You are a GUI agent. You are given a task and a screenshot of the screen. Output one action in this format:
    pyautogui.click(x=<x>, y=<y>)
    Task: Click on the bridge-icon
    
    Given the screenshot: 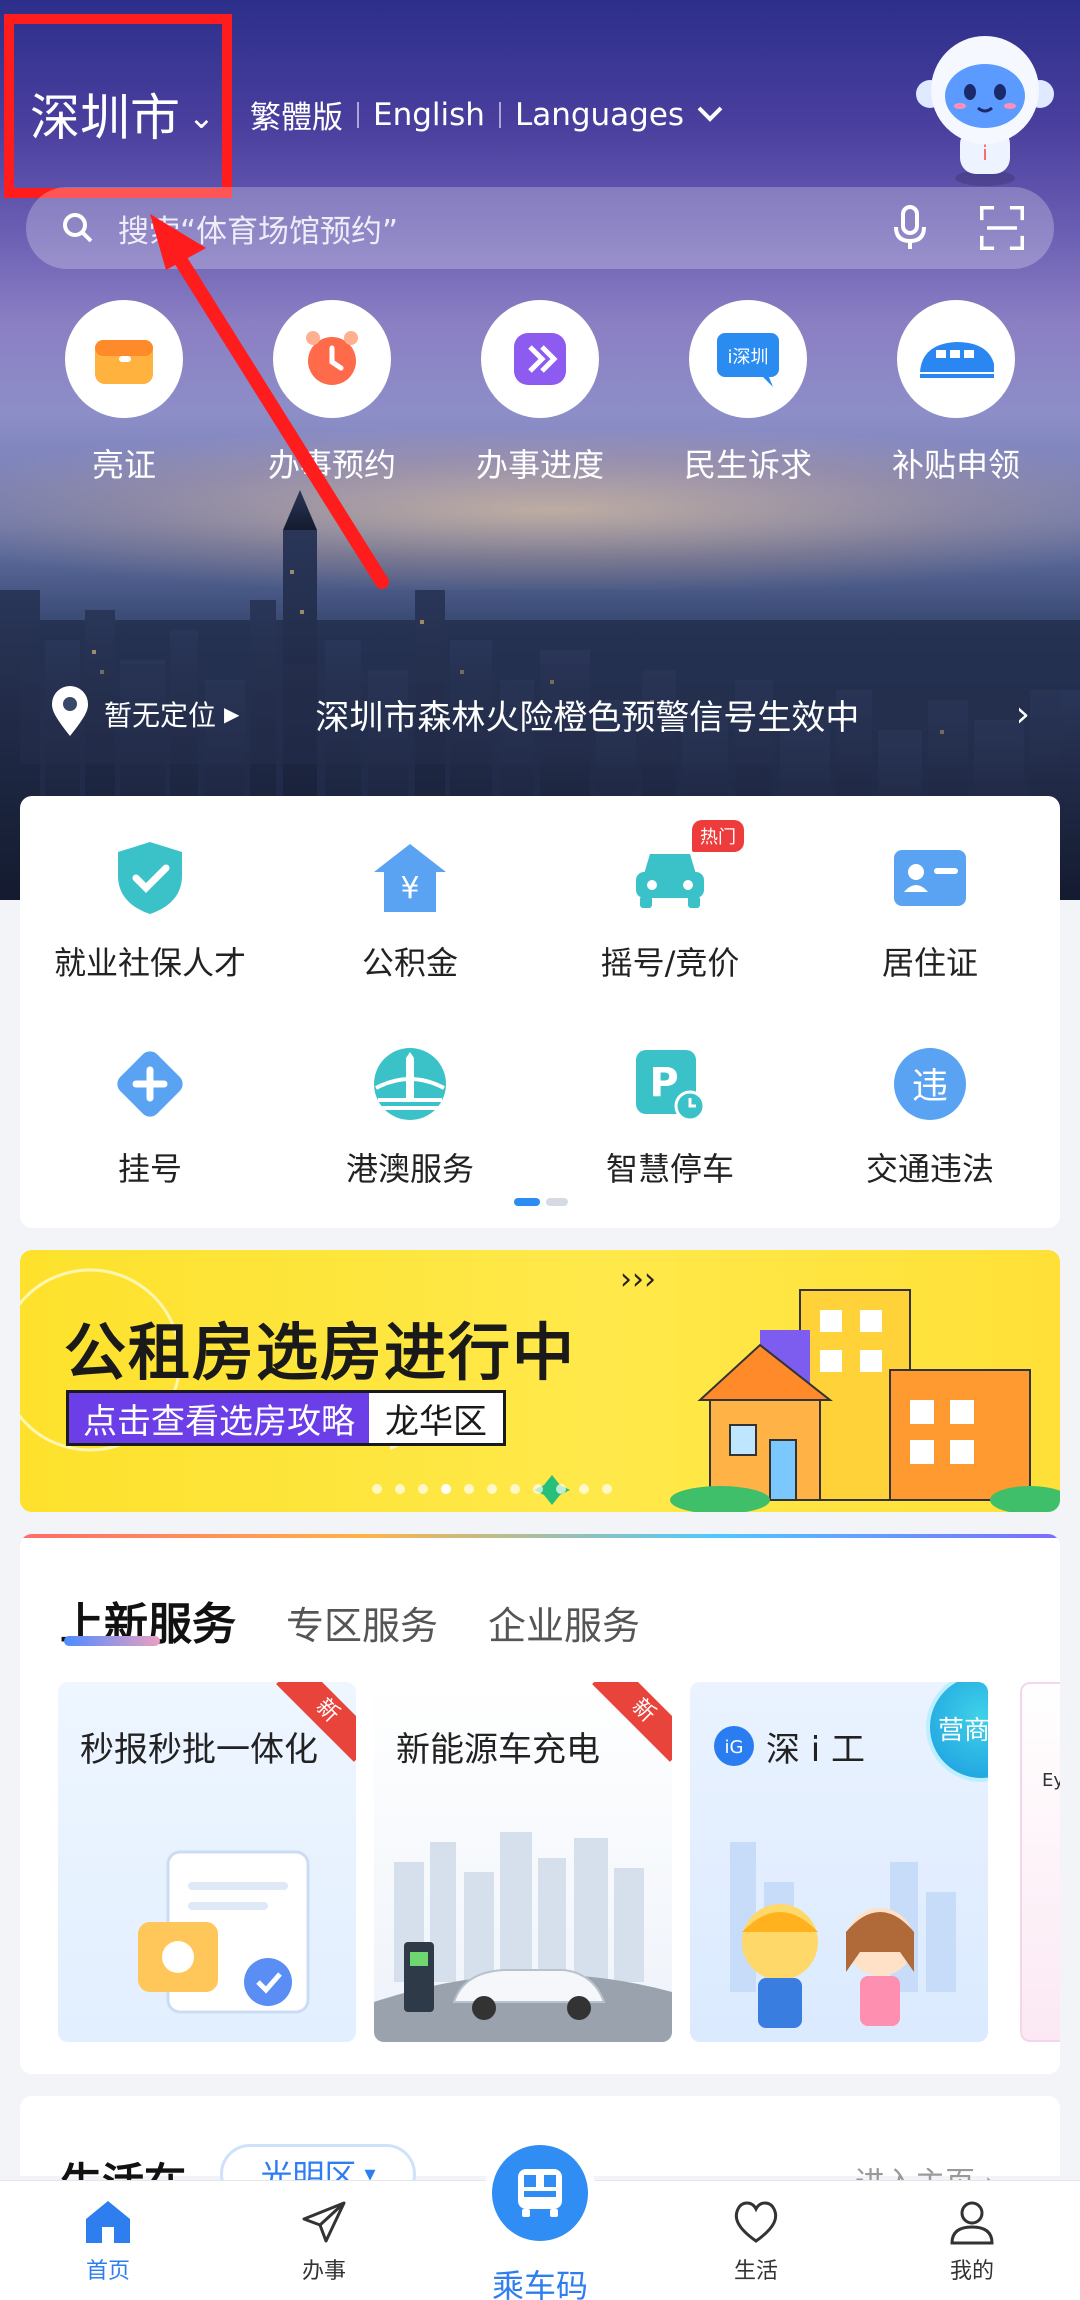 What is the action you would take?
    pyautogui.click(x=410, y=1084)
    